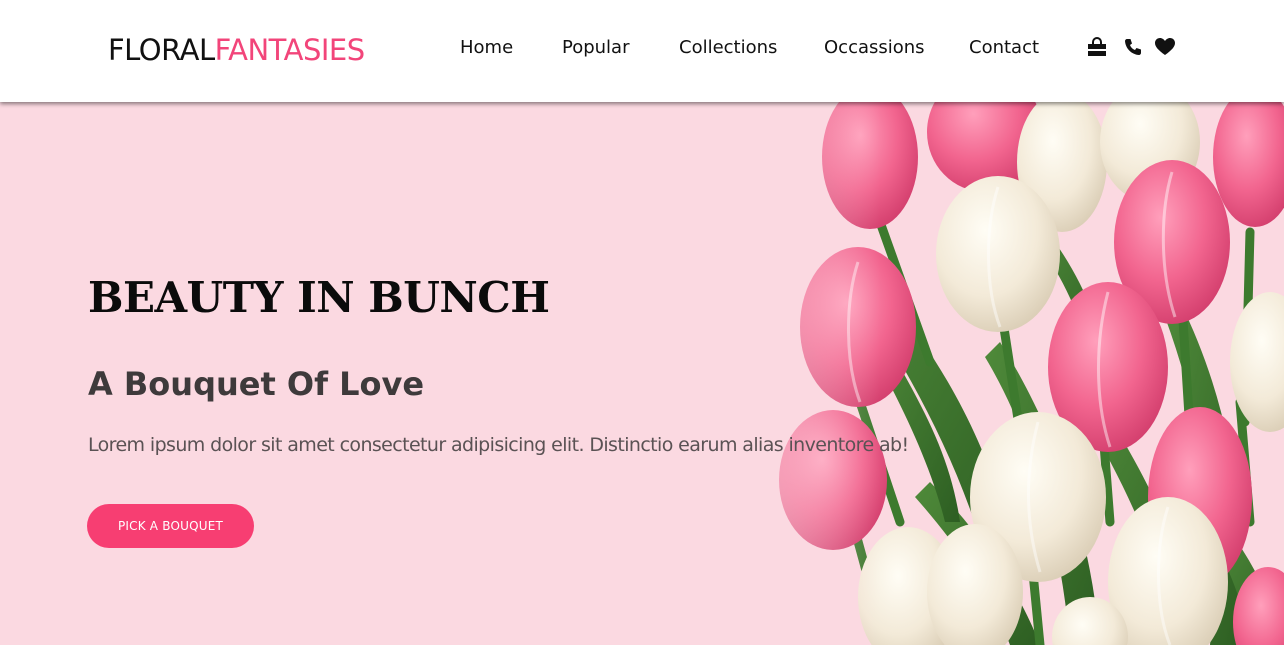 The image size is (1284, 645). What do you see at coordinates (161, 50) in the screenshot?
I see `brand-name-part1: FLORAL` at bounding box center [161, 50].